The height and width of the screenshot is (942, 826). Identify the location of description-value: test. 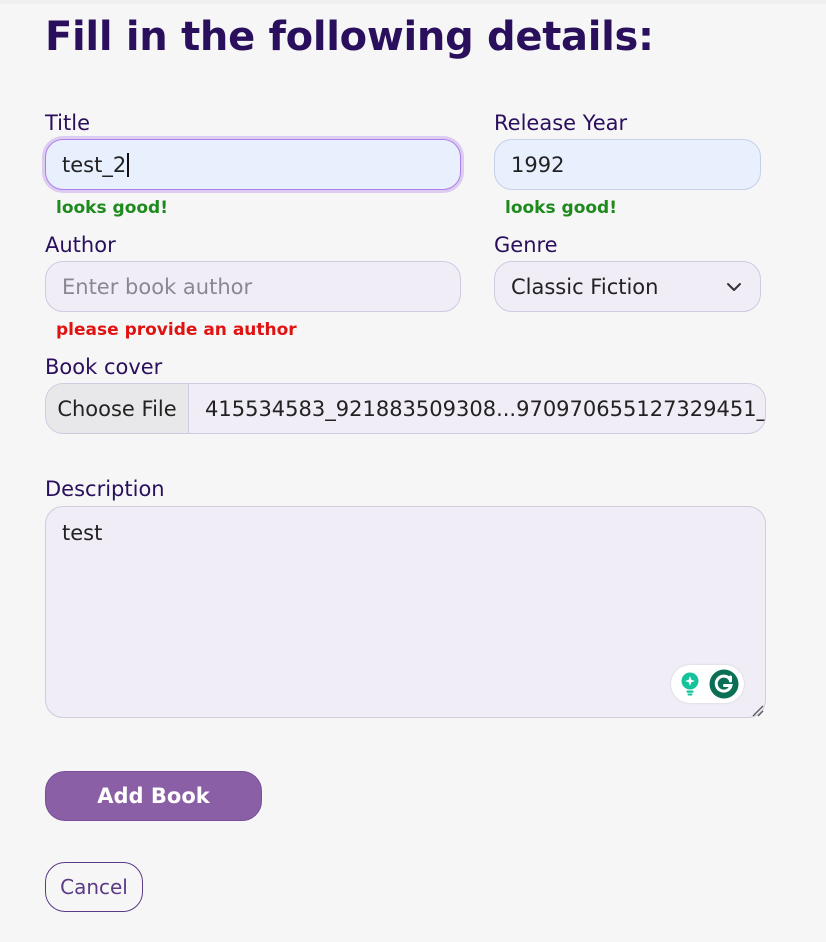
(82, 533).